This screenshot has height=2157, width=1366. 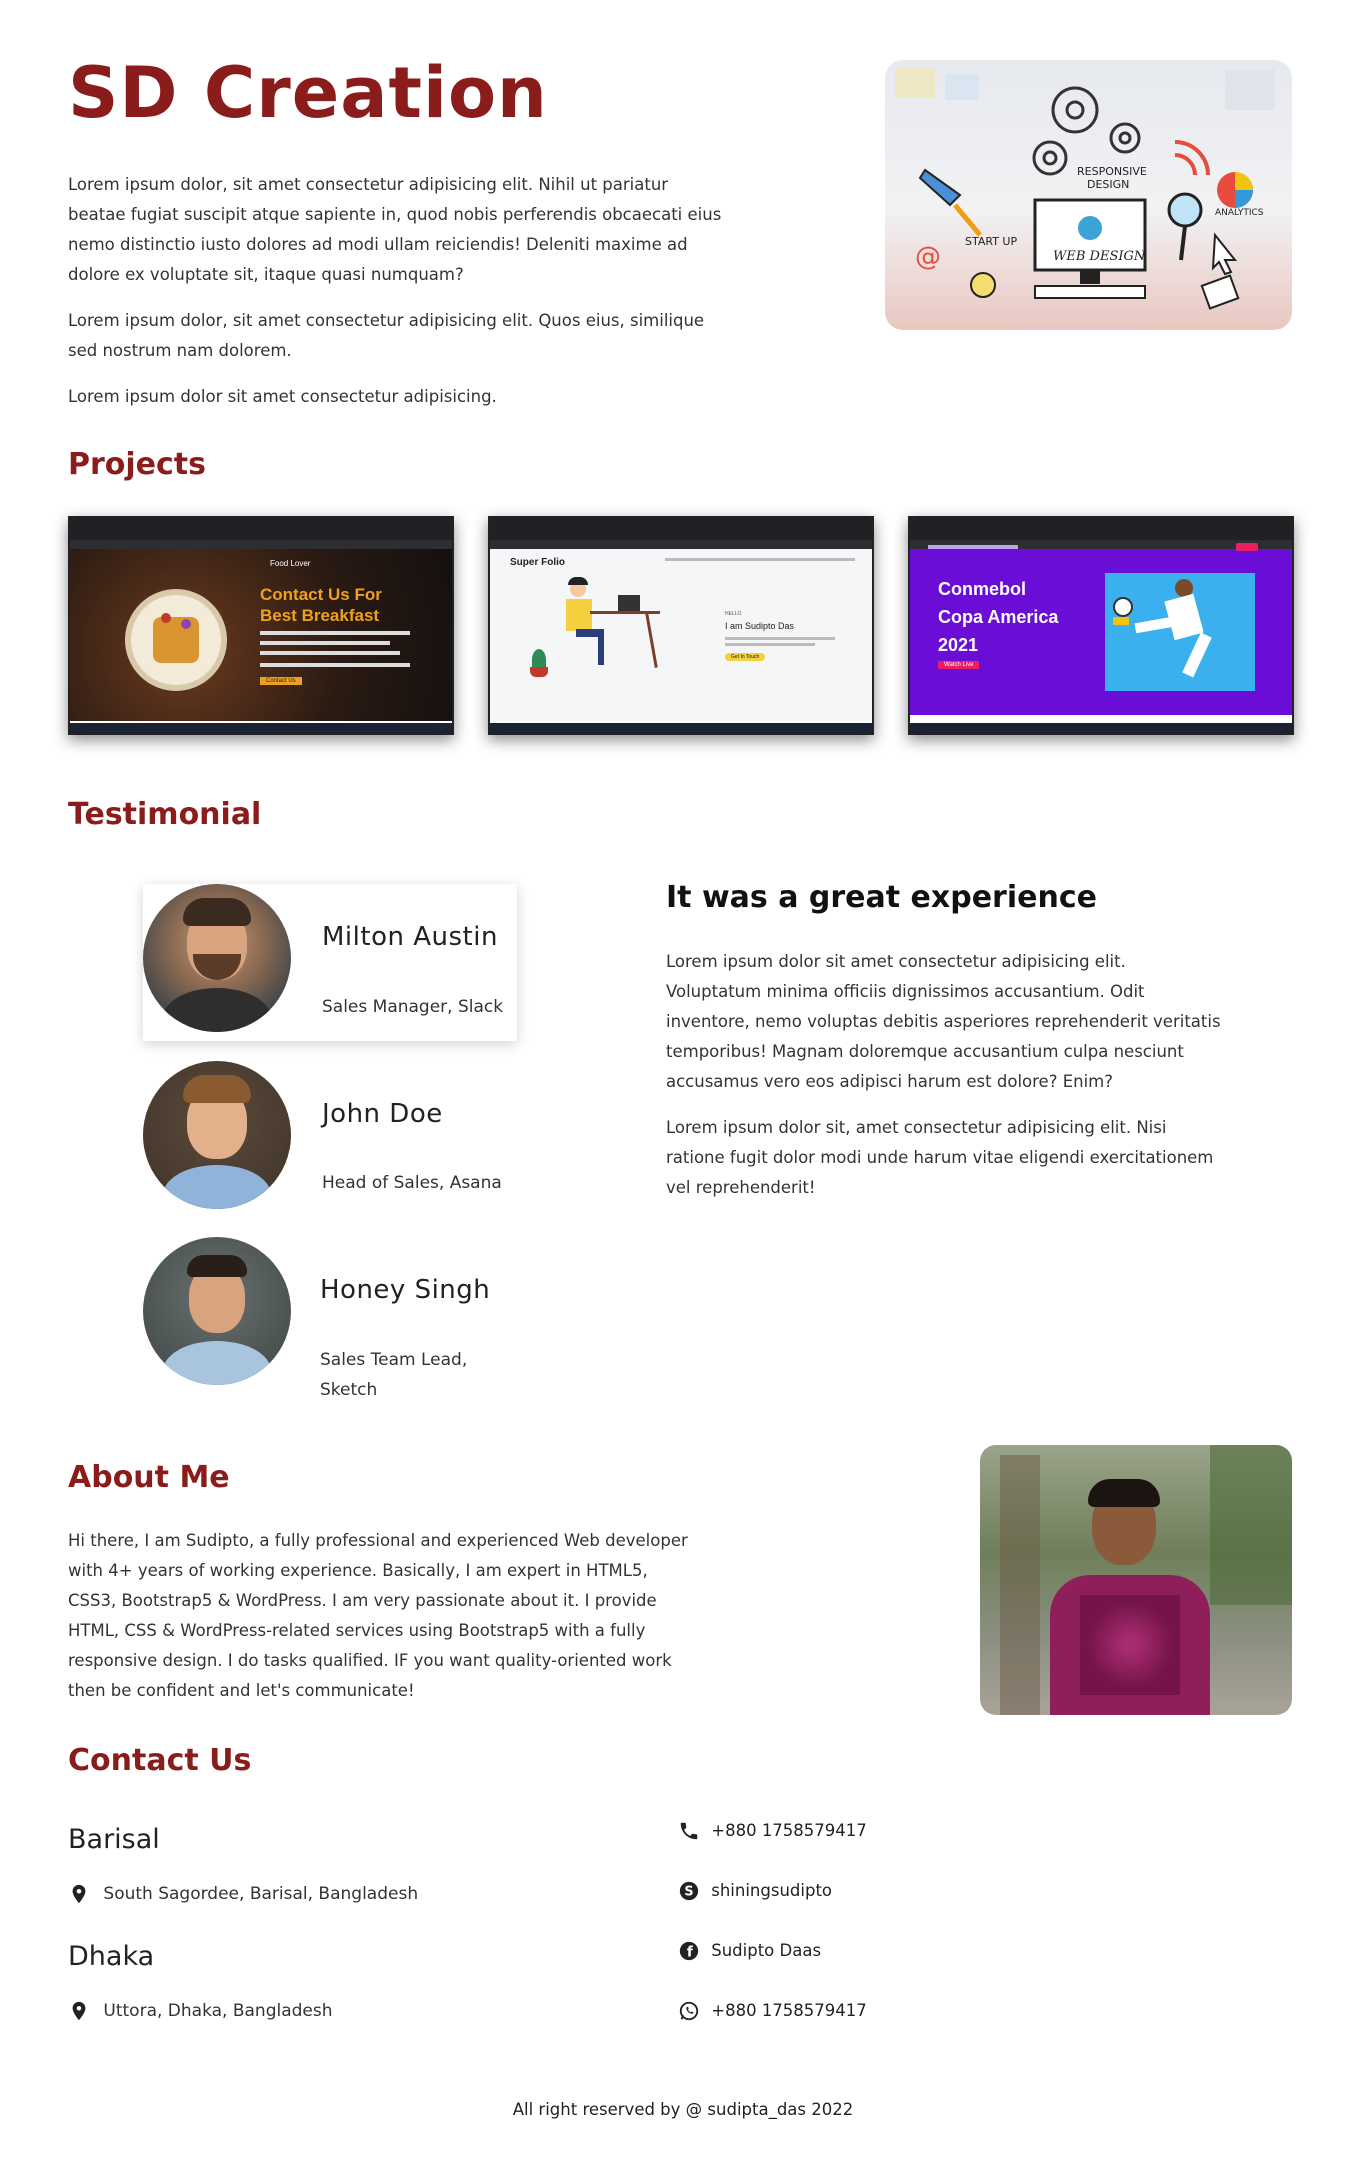 What do you see at coordinates (1086, 131) in the screenshot?
I see `gear-icon` at bounding box center [1086, 131].